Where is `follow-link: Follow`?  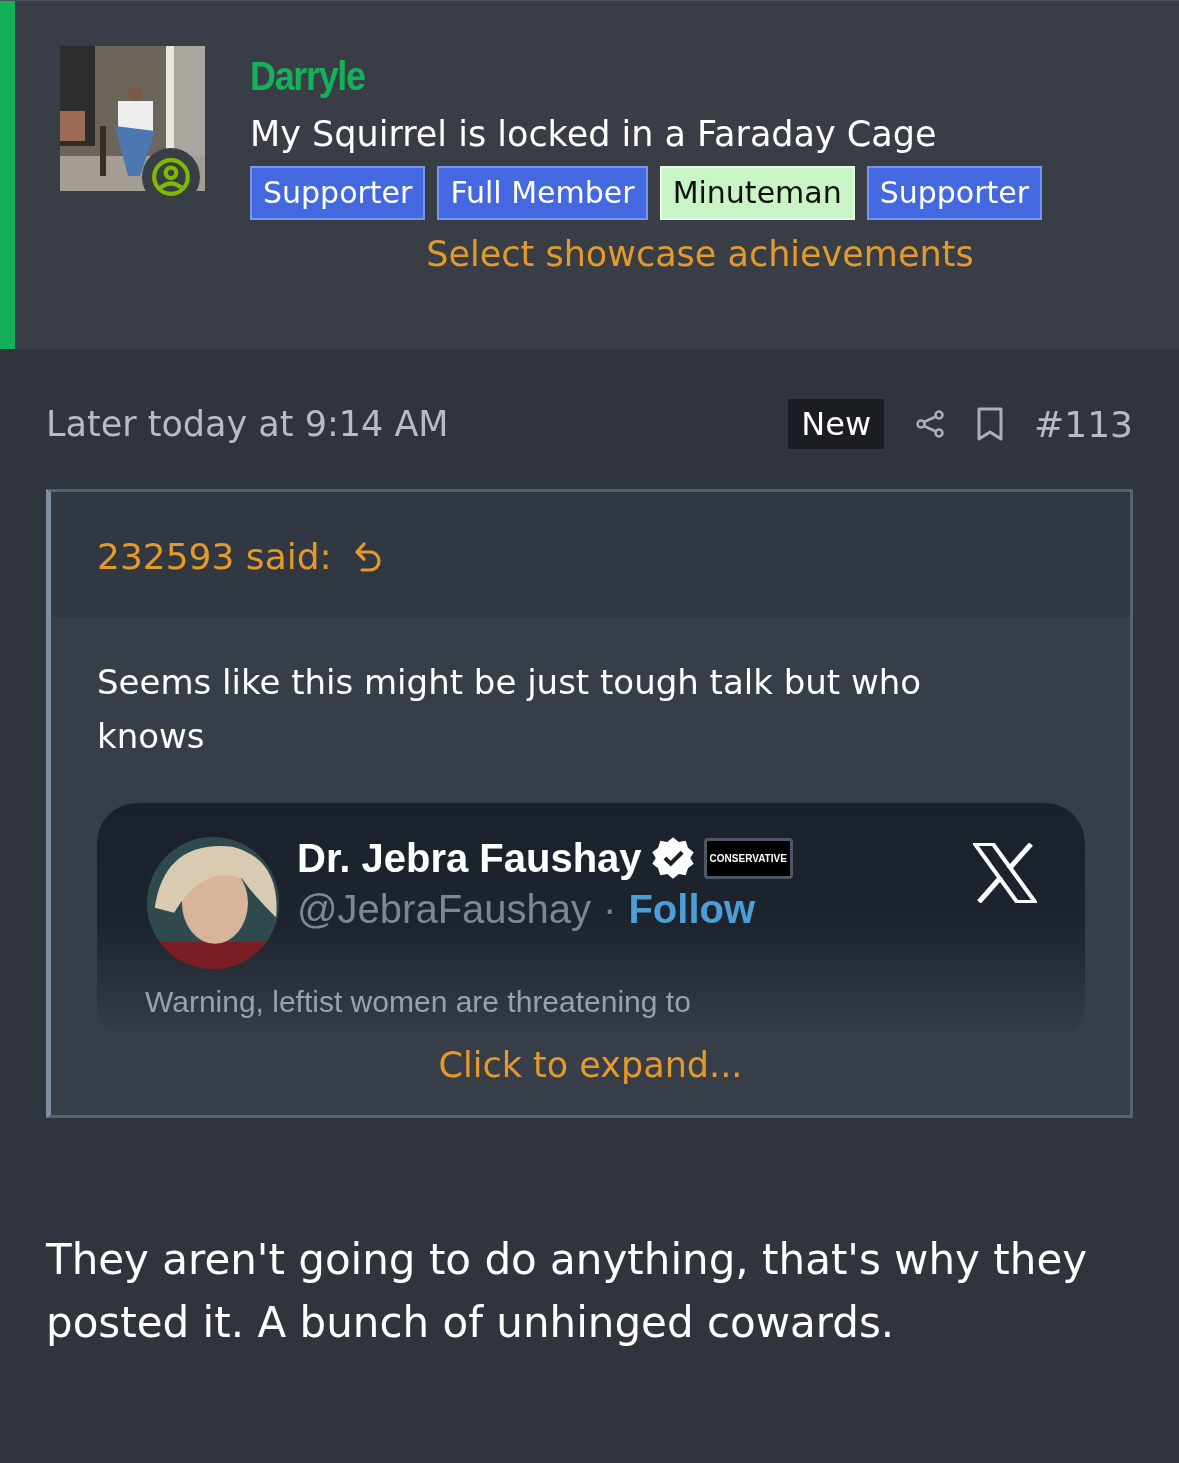
follow-link: Follow is located at coordinates (692, 909).